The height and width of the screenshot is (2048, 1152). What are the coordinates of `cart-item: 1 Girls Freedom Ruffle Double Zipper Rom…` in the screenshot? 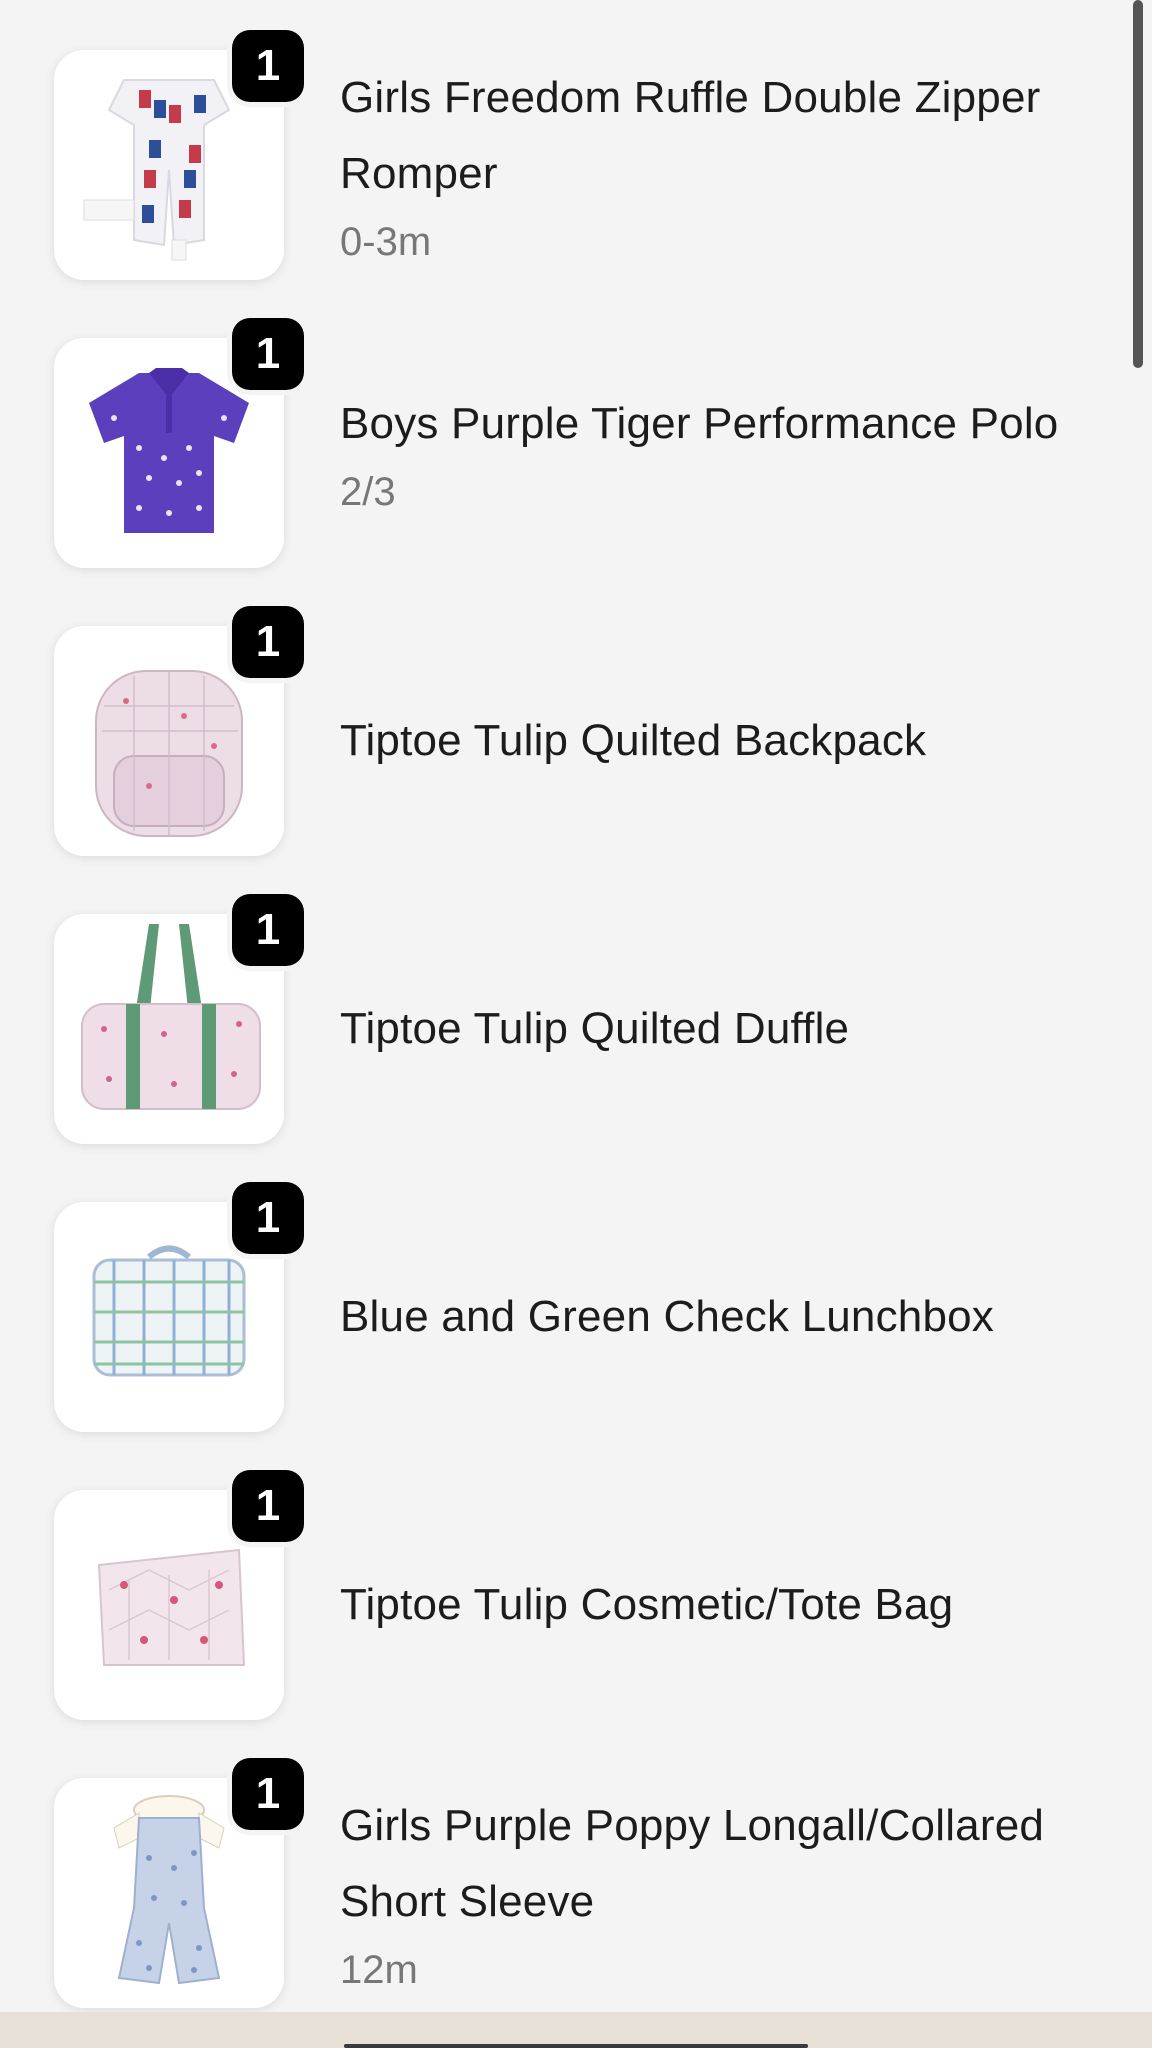 It's located at (565, 140).